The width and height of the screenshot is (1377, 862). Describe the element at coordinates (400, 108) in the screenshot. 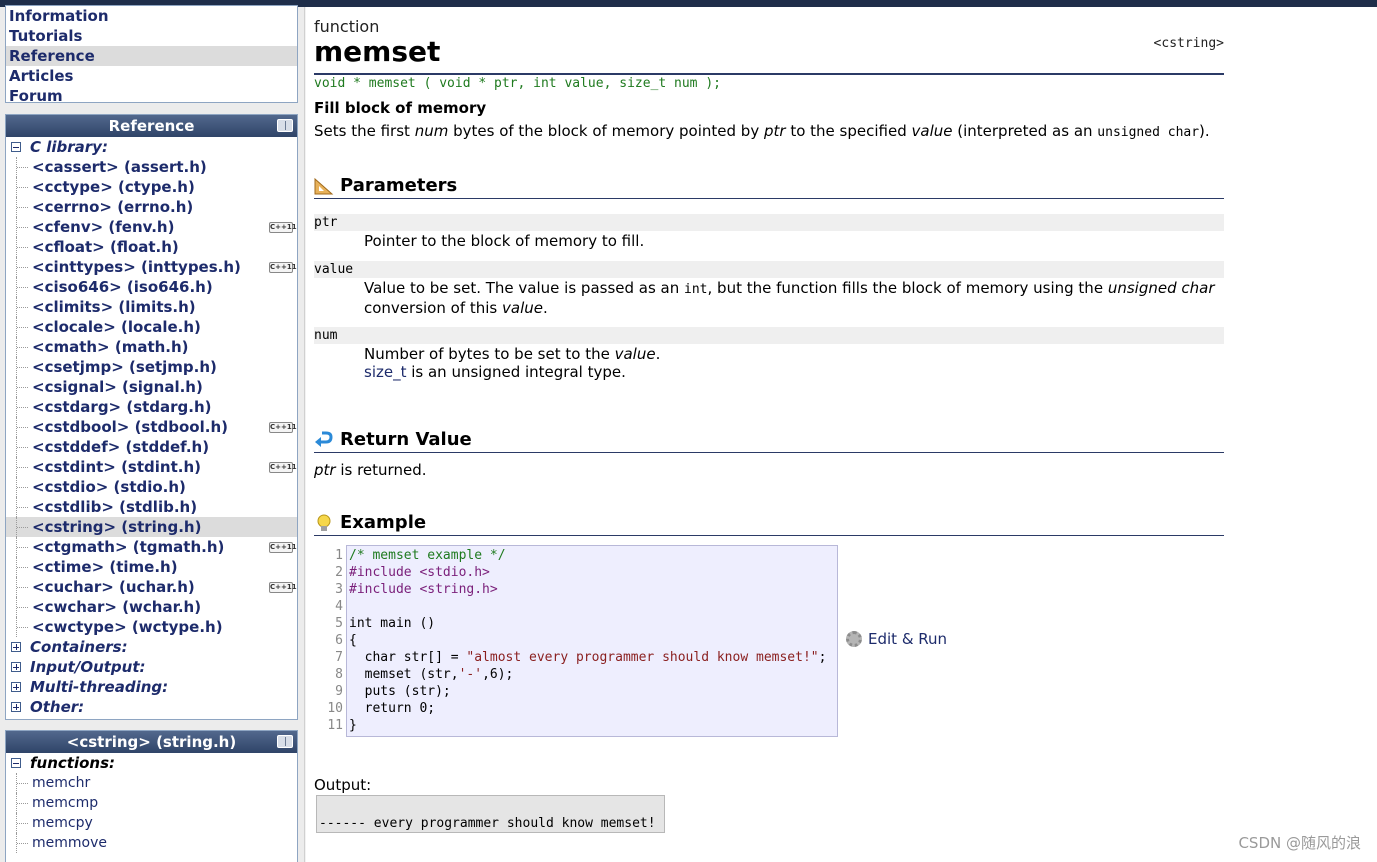

I see `summary: Fill block of memory` at that location.